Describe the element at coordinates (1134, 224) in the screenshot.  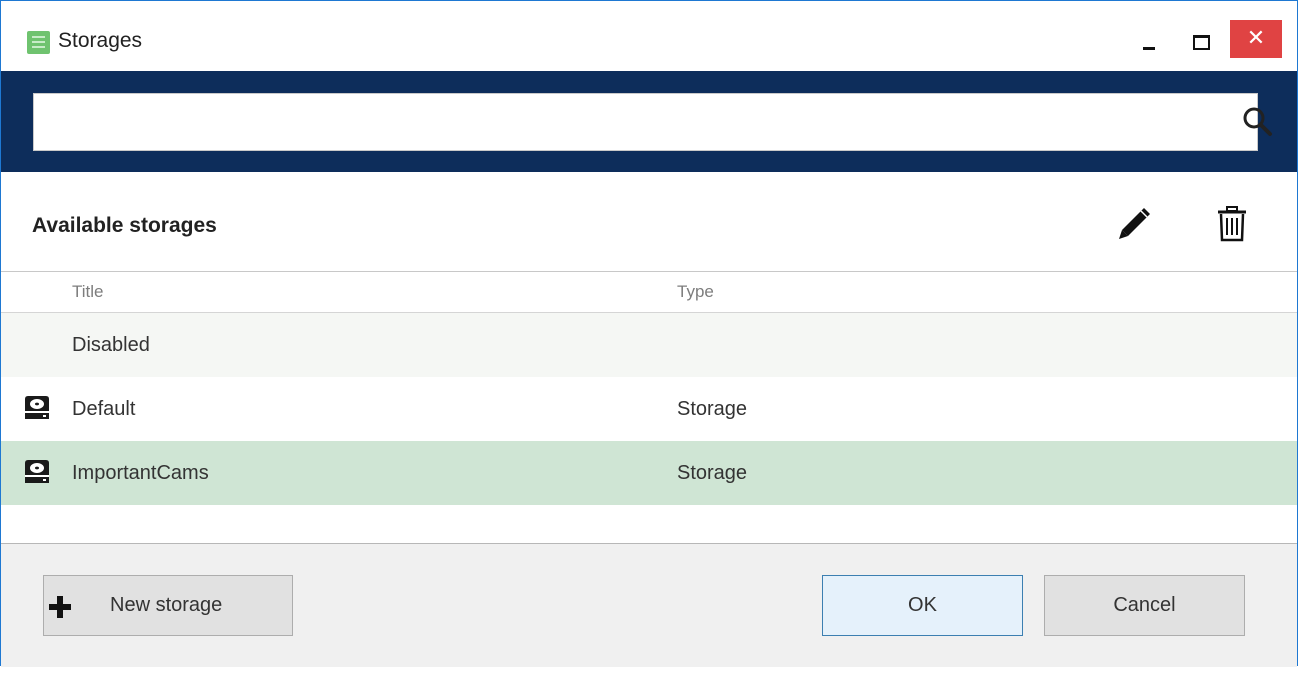
I see `pencil-icon` at that location.